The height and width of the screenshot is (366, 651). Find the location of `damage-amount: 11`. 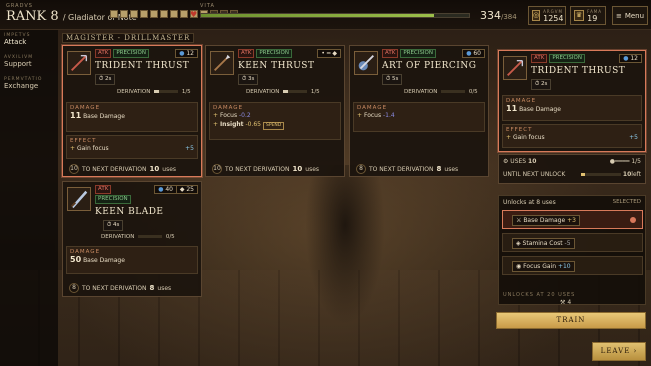

damage-amount: 11 is located at coordinates (76, 115).